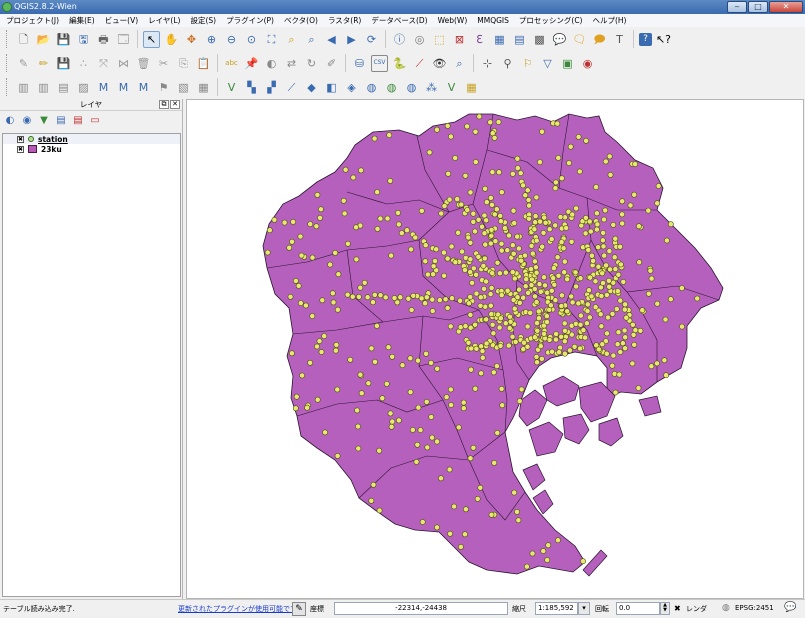  Describe the element at coordinates (471, 87) in the screenshot. I see `add-table-icon: ▦` at that location.